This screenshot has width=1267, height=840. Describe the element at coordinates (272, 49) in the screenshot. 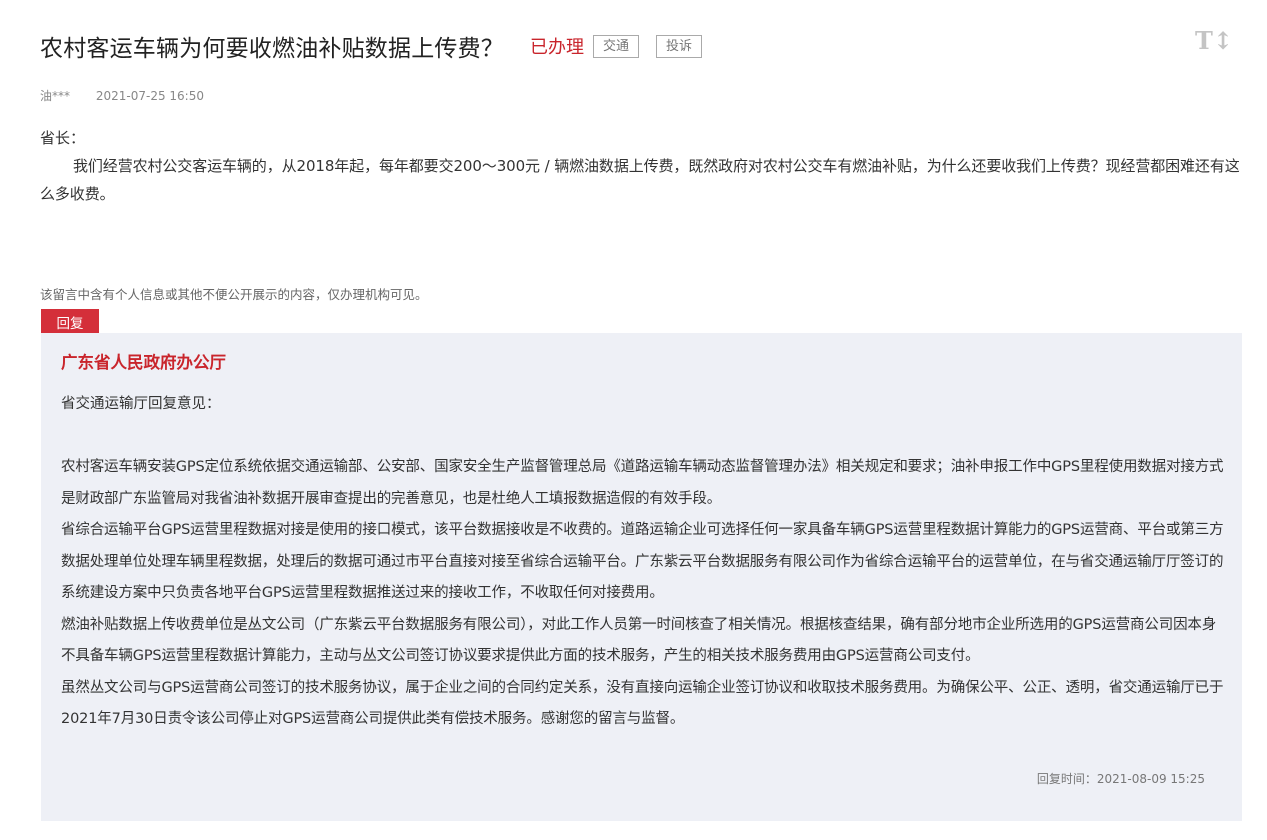

I see `page-title: 农村客运车辆为何要收燃油补贴数据上传费？` at that location.